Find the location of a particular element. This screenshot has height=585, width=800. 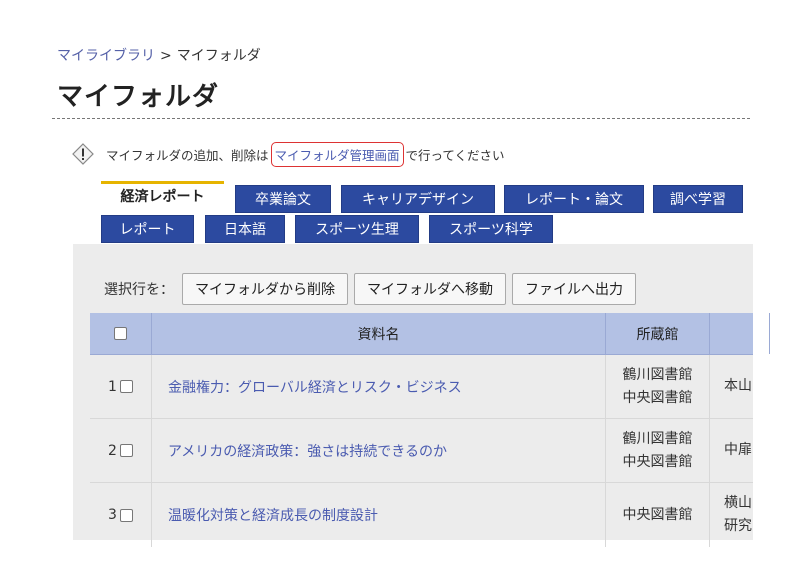

row-extra-cell: 本山 is located at coordinates (740, 386).